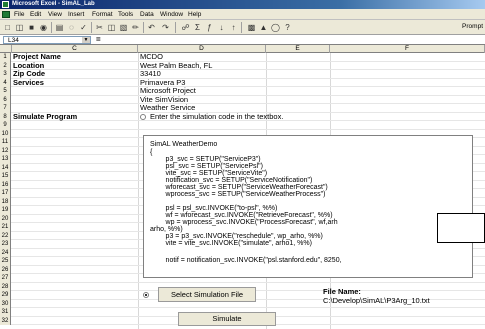 This screenshot has height=329, width=485. I want to click on menu-edit: Edit, so click(35, 14).